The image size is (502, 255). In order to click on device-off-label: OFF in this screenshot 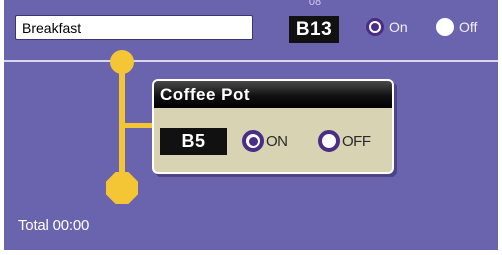, I will do `click(356, 141)`.